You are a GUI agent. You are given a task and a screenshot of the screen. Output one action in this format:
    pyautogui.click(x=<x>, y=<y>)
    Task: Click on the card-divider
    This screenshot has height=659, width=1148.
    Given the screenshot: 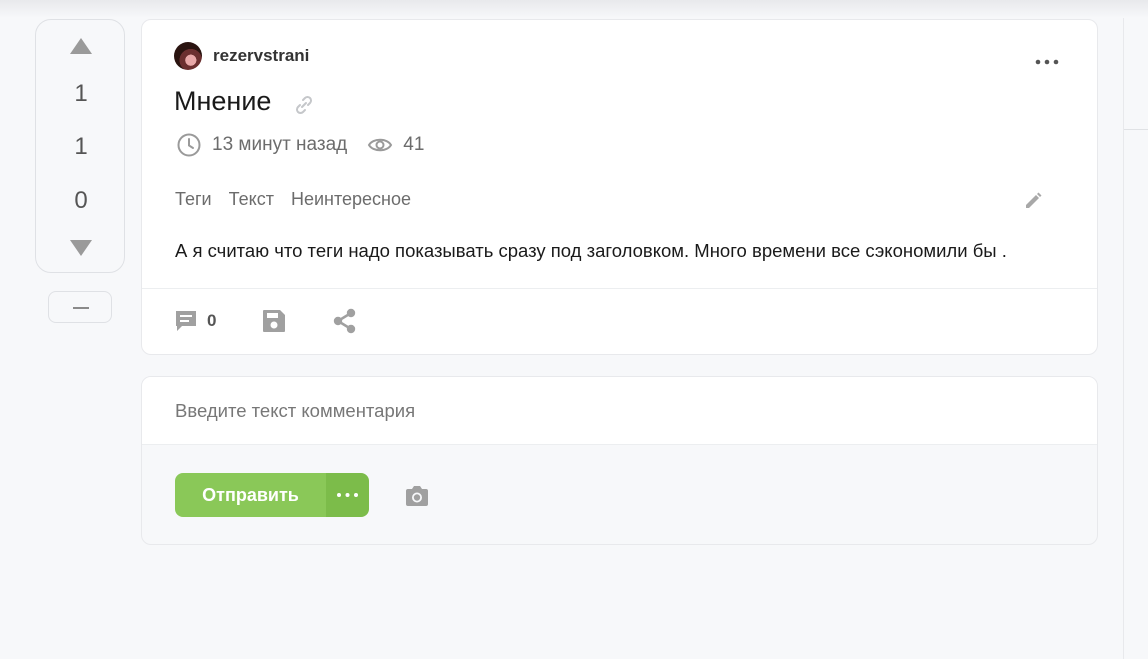 What is the action you would take?
    pyautogui.click(x=619, y=288)
    